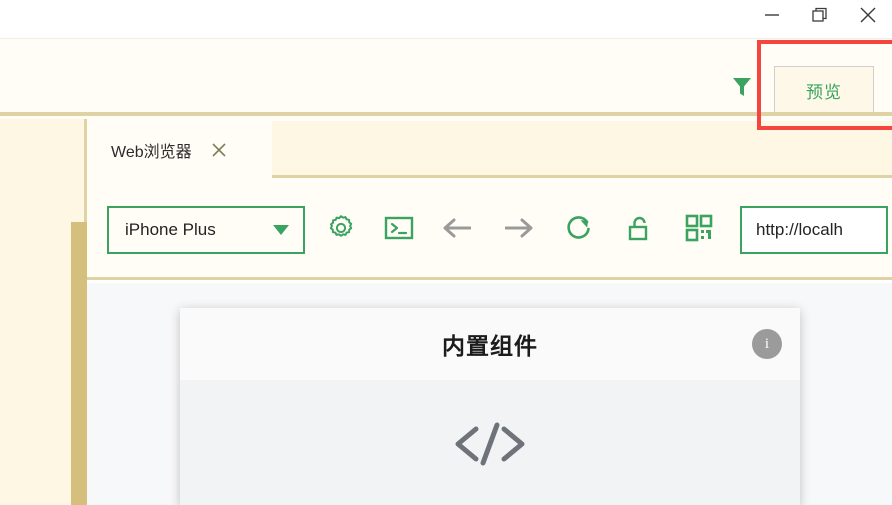  I want to click on back-icon, so click(458, 230).